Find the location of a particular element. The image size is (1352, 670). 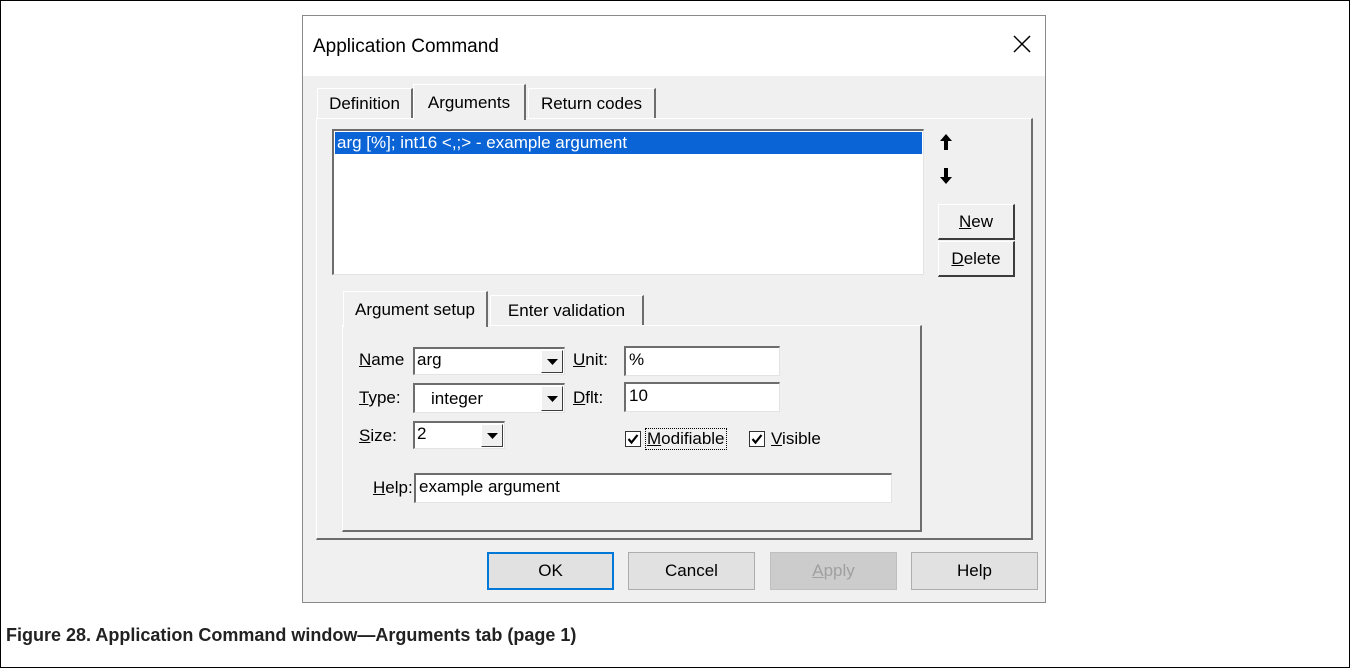

arrow-down-icon is located at coordinates (946, 176).